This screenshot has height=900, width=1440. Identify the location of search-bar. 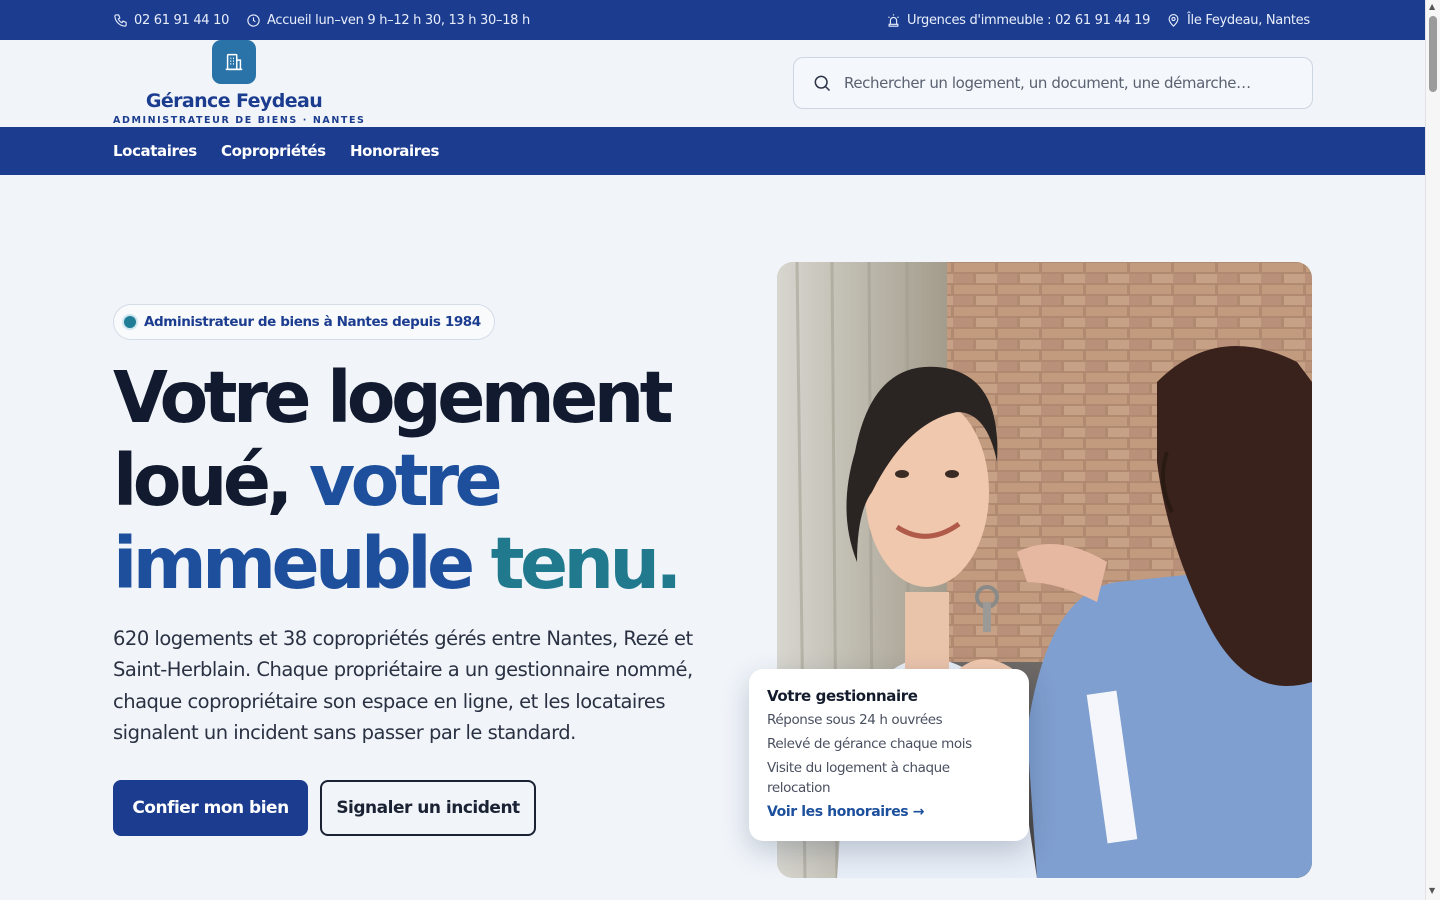
(1053, 83).